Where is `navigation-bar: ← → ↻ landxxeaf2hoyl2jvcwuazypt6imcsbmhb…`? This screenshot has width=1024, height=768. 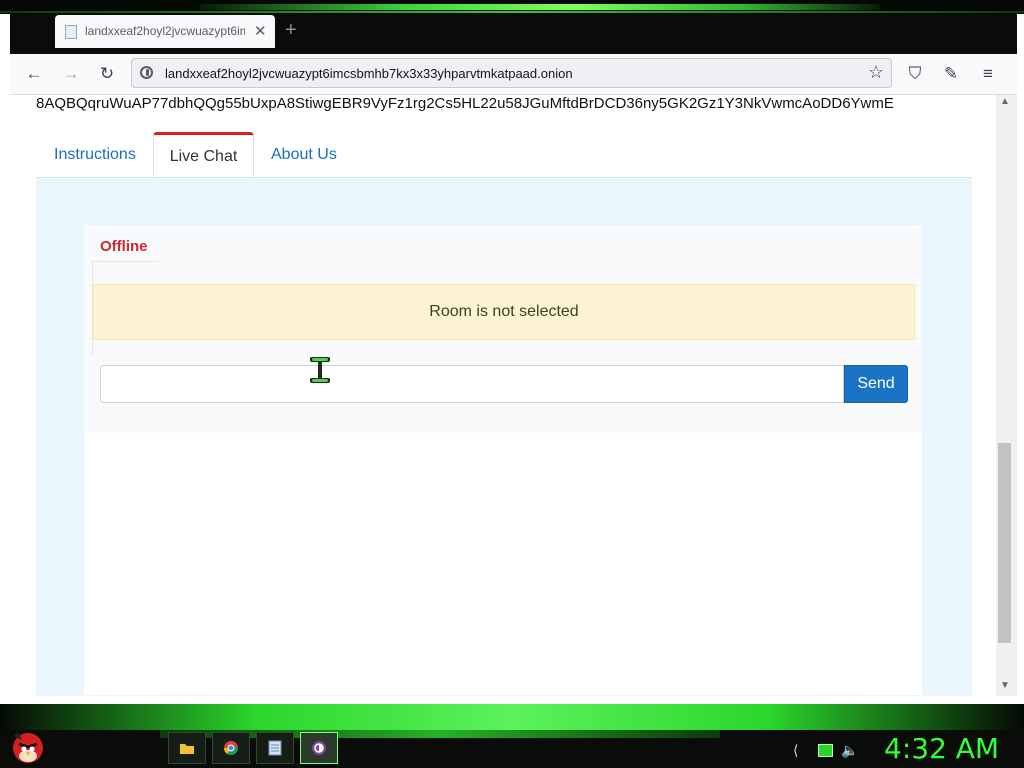 navigation-bar: ← → ↻ landxxeaf2hoyl2jvcwuazypt6imcsbmhb… is located at coordinates (513, 74).